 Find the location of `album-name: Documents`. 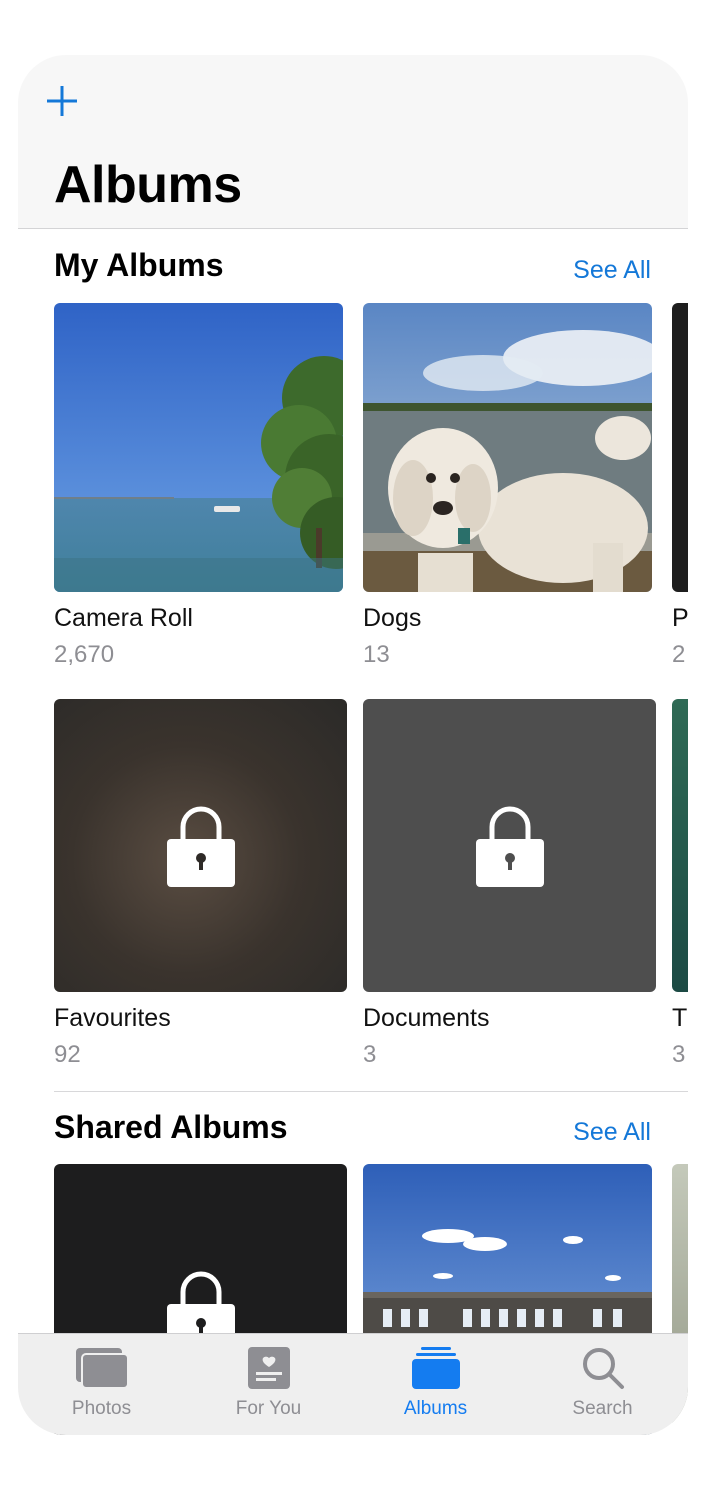

album-name: Documents is located at coordinates (426, 1018).